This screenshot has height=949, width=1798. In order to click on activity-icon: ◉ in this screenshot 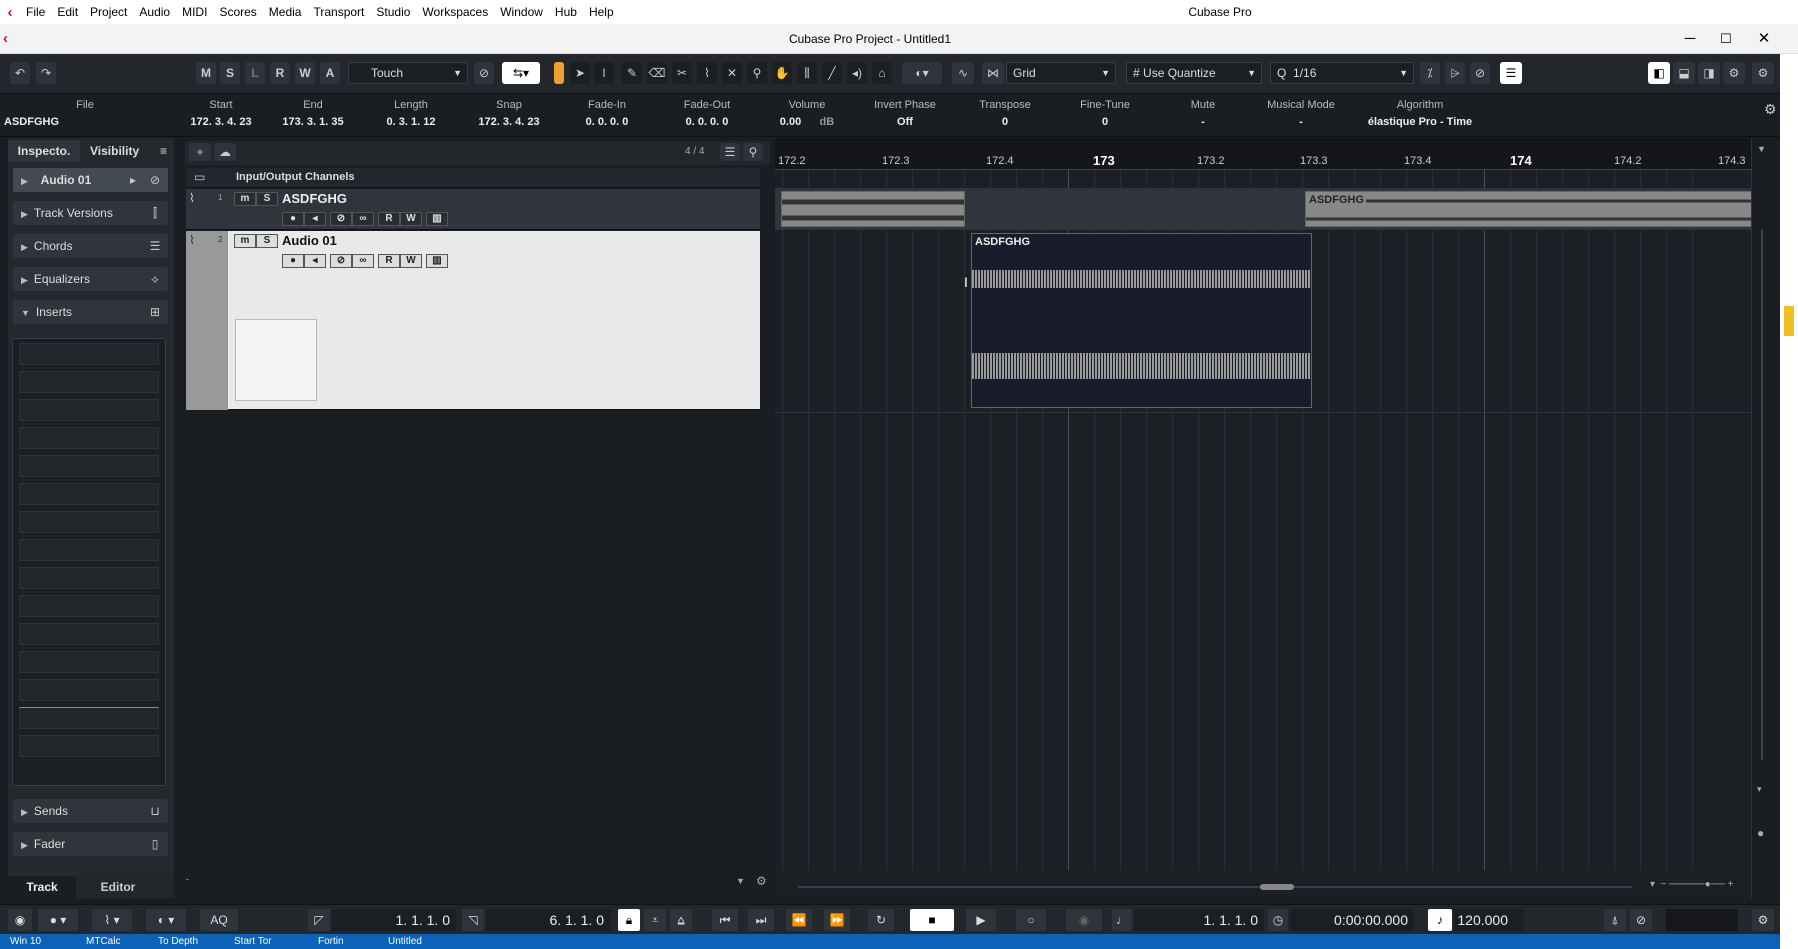, I will do `click(20, 920)`.